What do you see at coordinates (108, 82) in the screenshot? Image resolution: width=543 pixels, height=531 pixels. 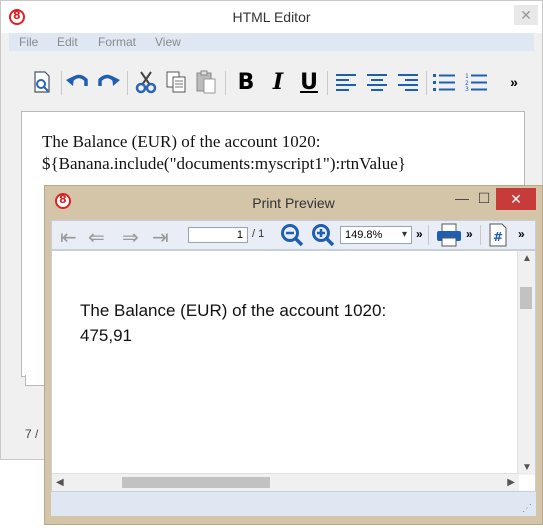 I see `redo-icon` at bounding box center [108, 82].